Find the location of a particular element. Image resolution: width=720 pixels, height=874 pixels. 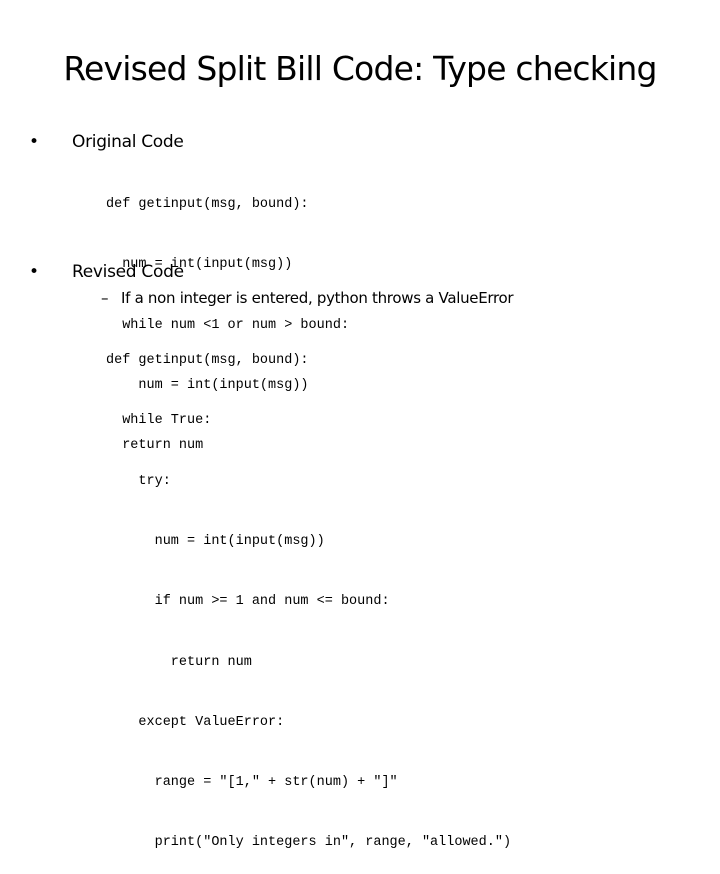

code-line: try: is located at coordinates (138, 481).